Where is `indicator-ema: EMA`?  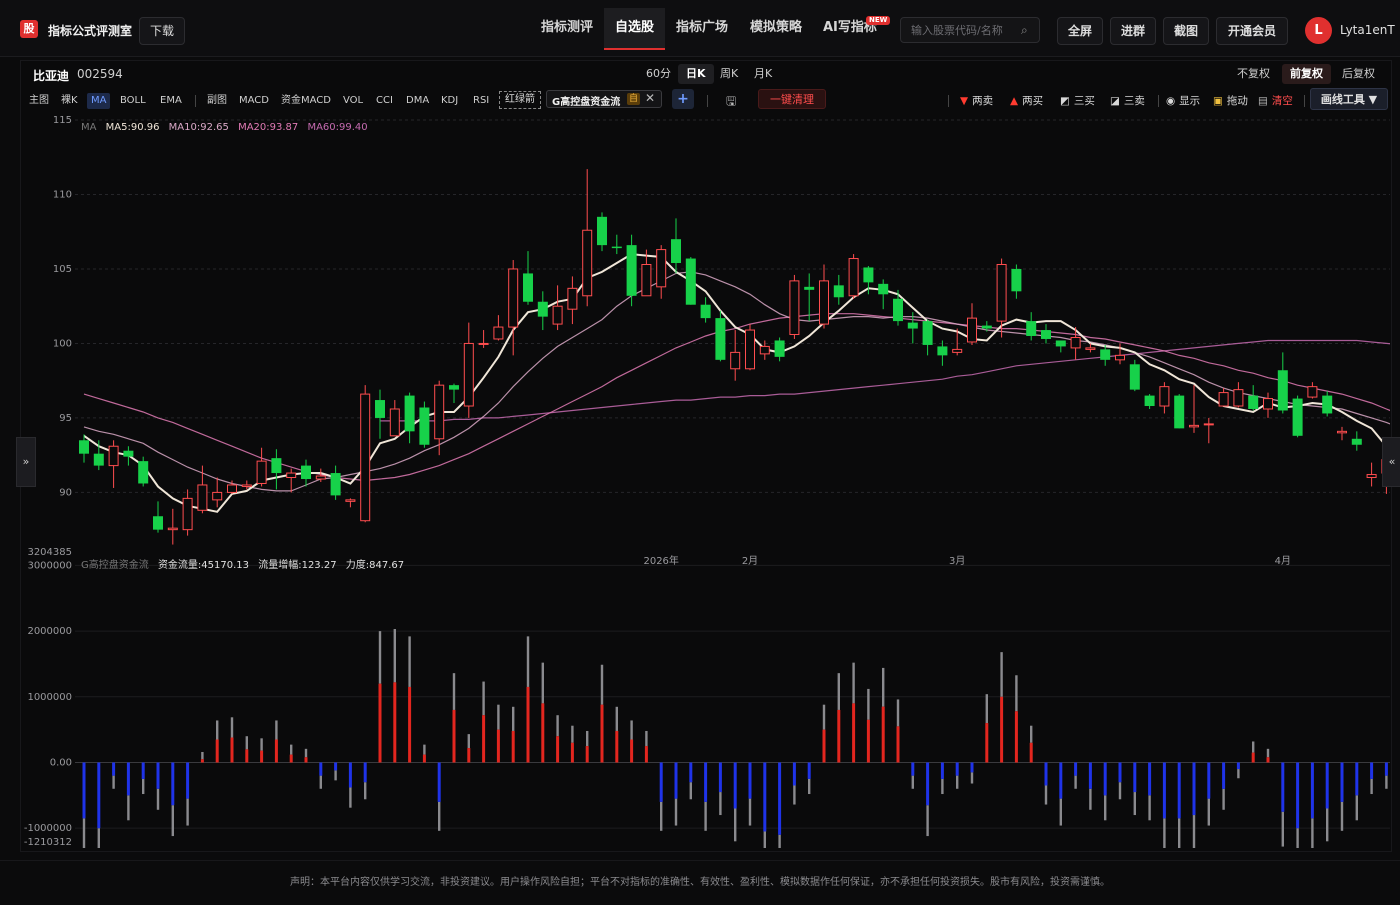
indicator-ema: EMA is located at coordinates (171, 101).